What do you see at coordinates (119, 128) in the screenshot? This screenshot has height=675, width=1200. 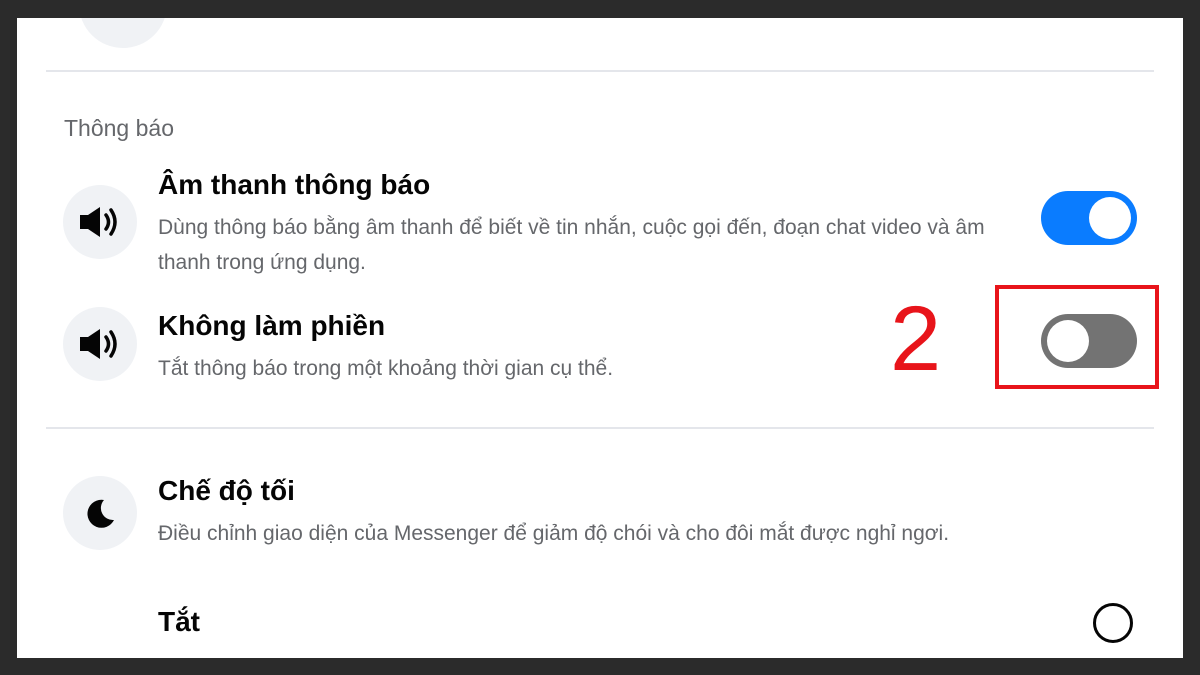 I see `section-title-notifications: Thông báo` at bounding box center [119, 128].